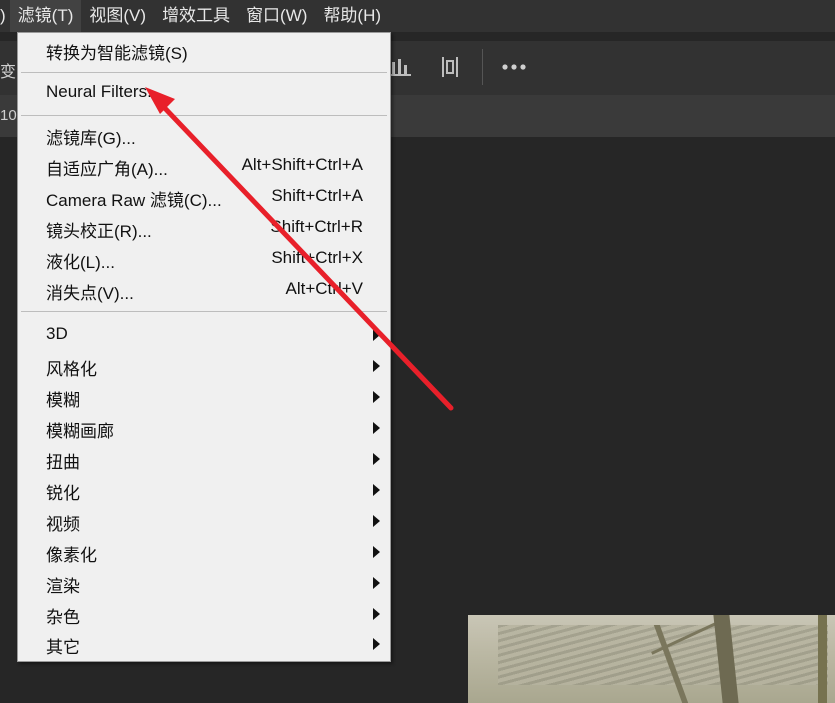 Image resolution: width=835 pixels, height=703 pixels. What do you see at coordinates (204, 335) in the screenshot?
I see `menu-item-submenu-3d: 3D` at bounding box center [204, 335].